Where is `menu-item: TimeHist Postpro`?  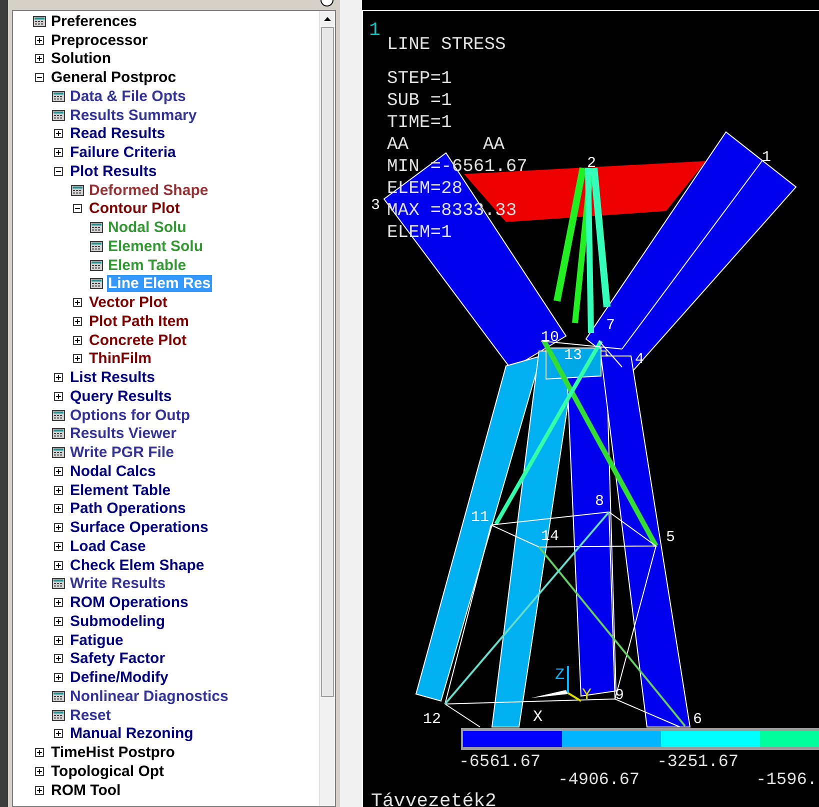
menu-item: TimeHist Postpro is located at coordinates (113, 753).